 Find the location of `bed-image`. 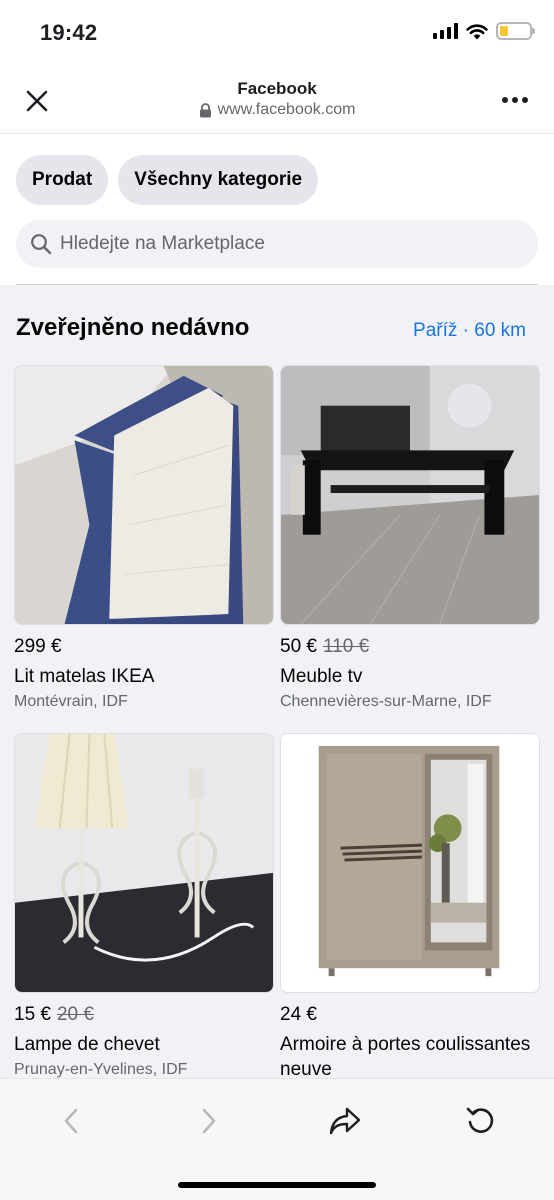

bed-image is located at coordinates (144, 495).